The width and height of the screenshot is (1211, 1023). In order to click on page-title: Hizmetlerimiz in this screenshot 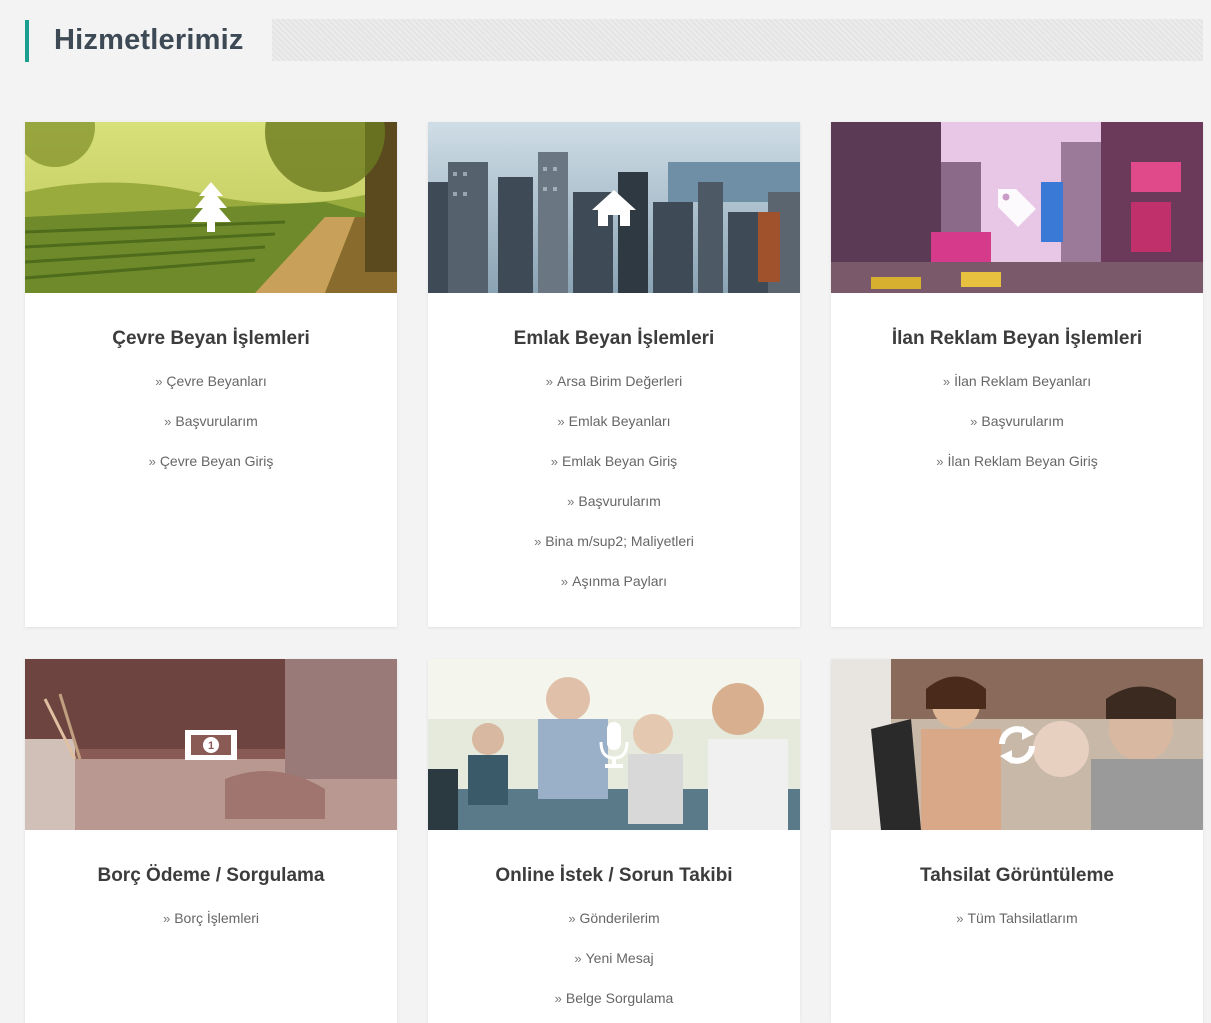, I will do `click(149, 40)`.